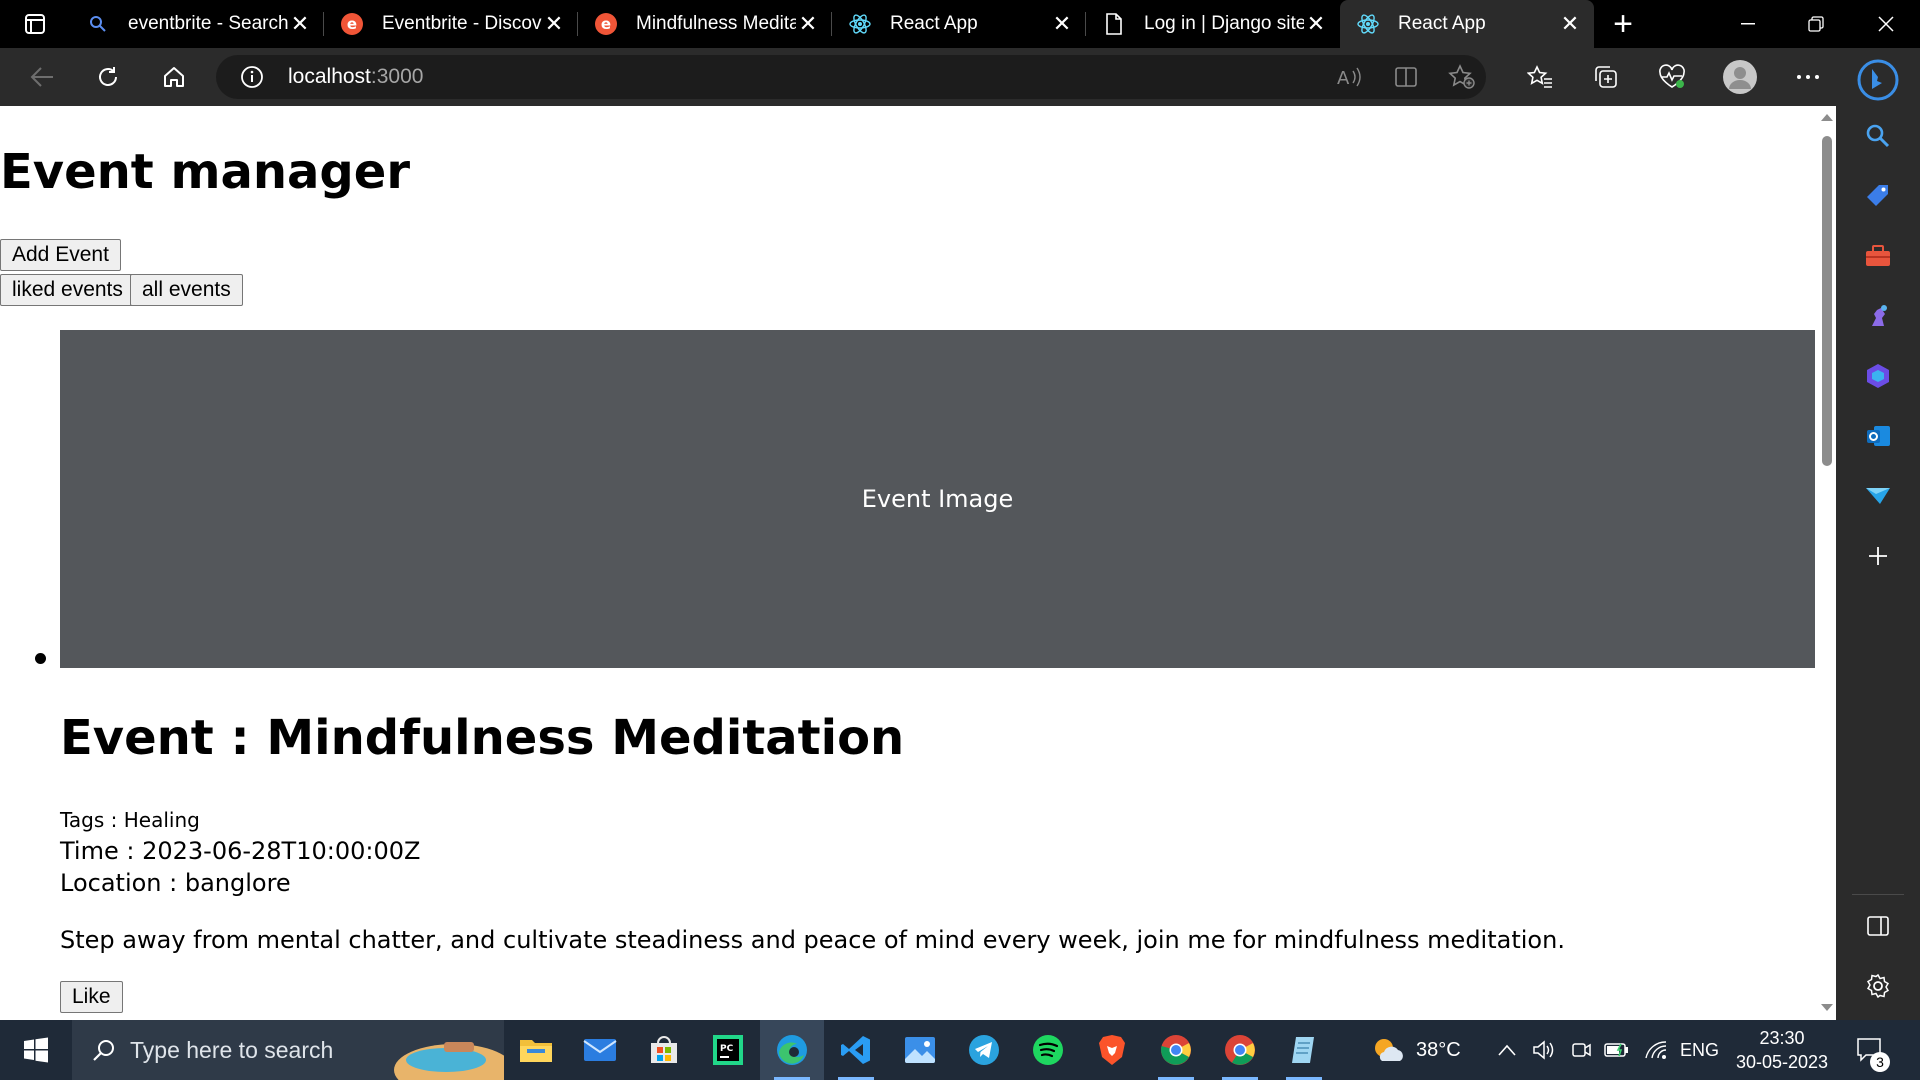 This screenshot has width=1920, height=1080. I want to click on sidebar-settings-button, so click(1878, 986).